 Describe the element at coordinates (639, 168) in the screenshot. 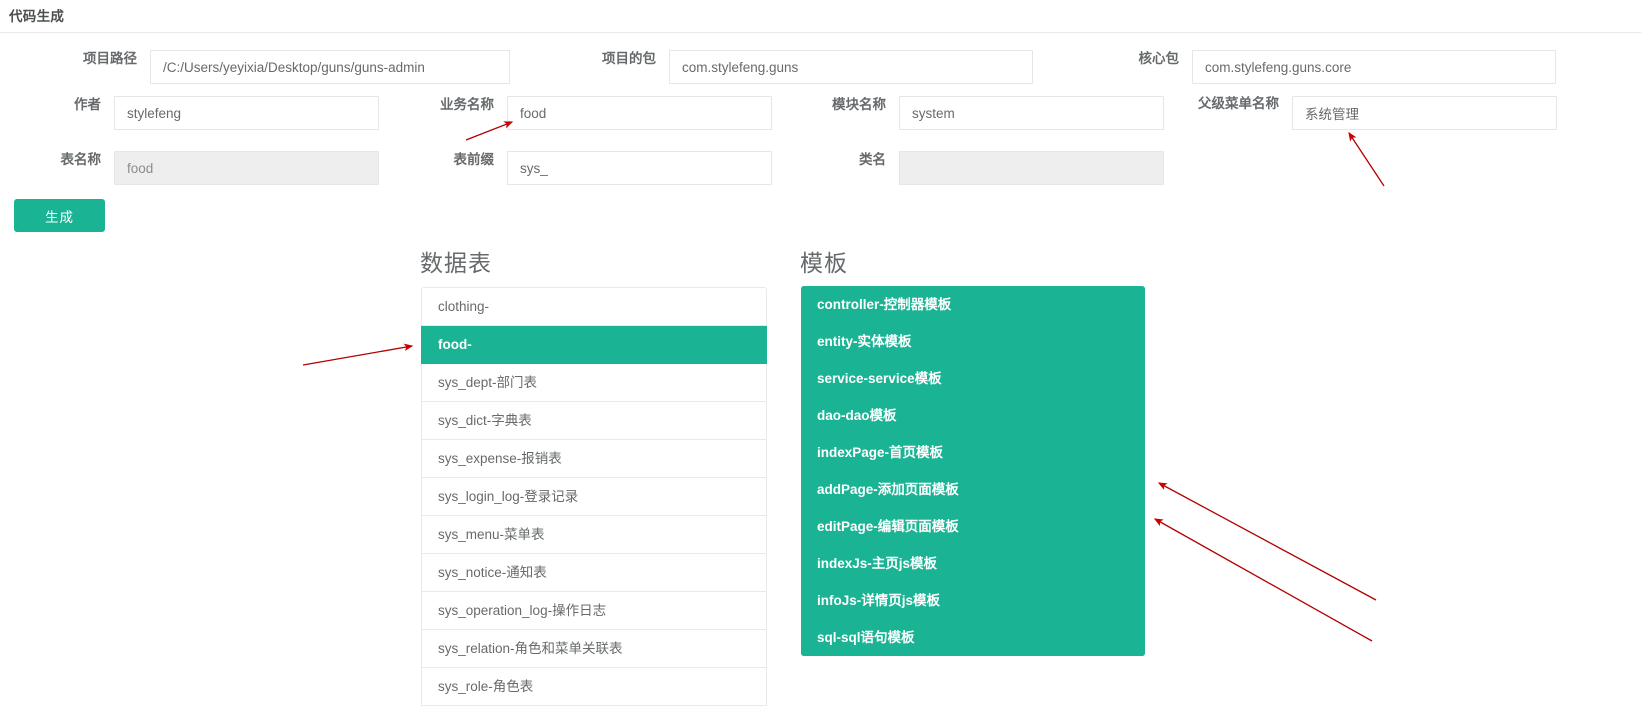

I see `input-table-prefix` at that location.